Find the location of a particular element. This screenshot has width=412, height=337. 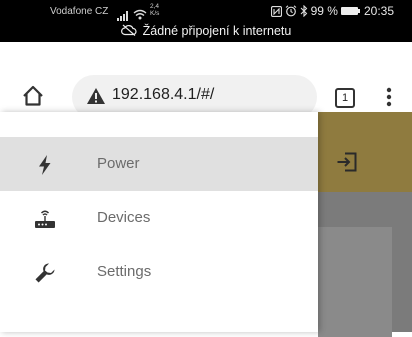

network-speed: 2,4 K/s is located at coordinates (160, 10).